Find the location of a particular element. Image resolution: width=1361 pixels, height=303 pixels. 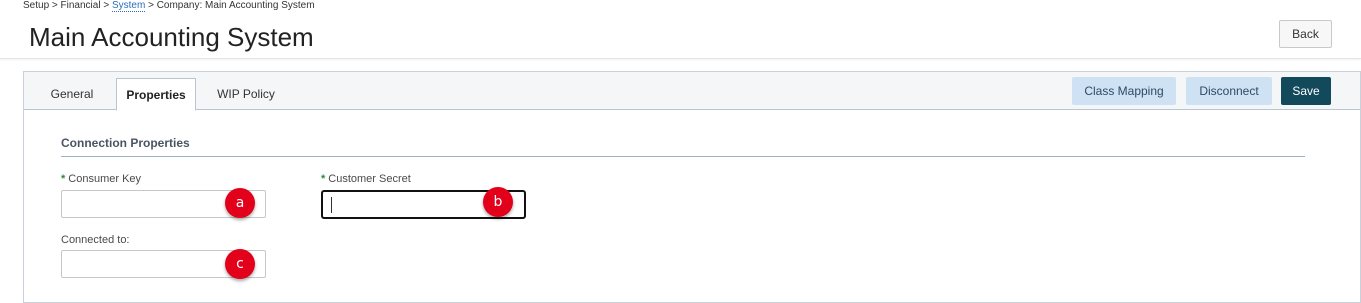

annotation-marker-c: c is located at coordinates (240, 264).